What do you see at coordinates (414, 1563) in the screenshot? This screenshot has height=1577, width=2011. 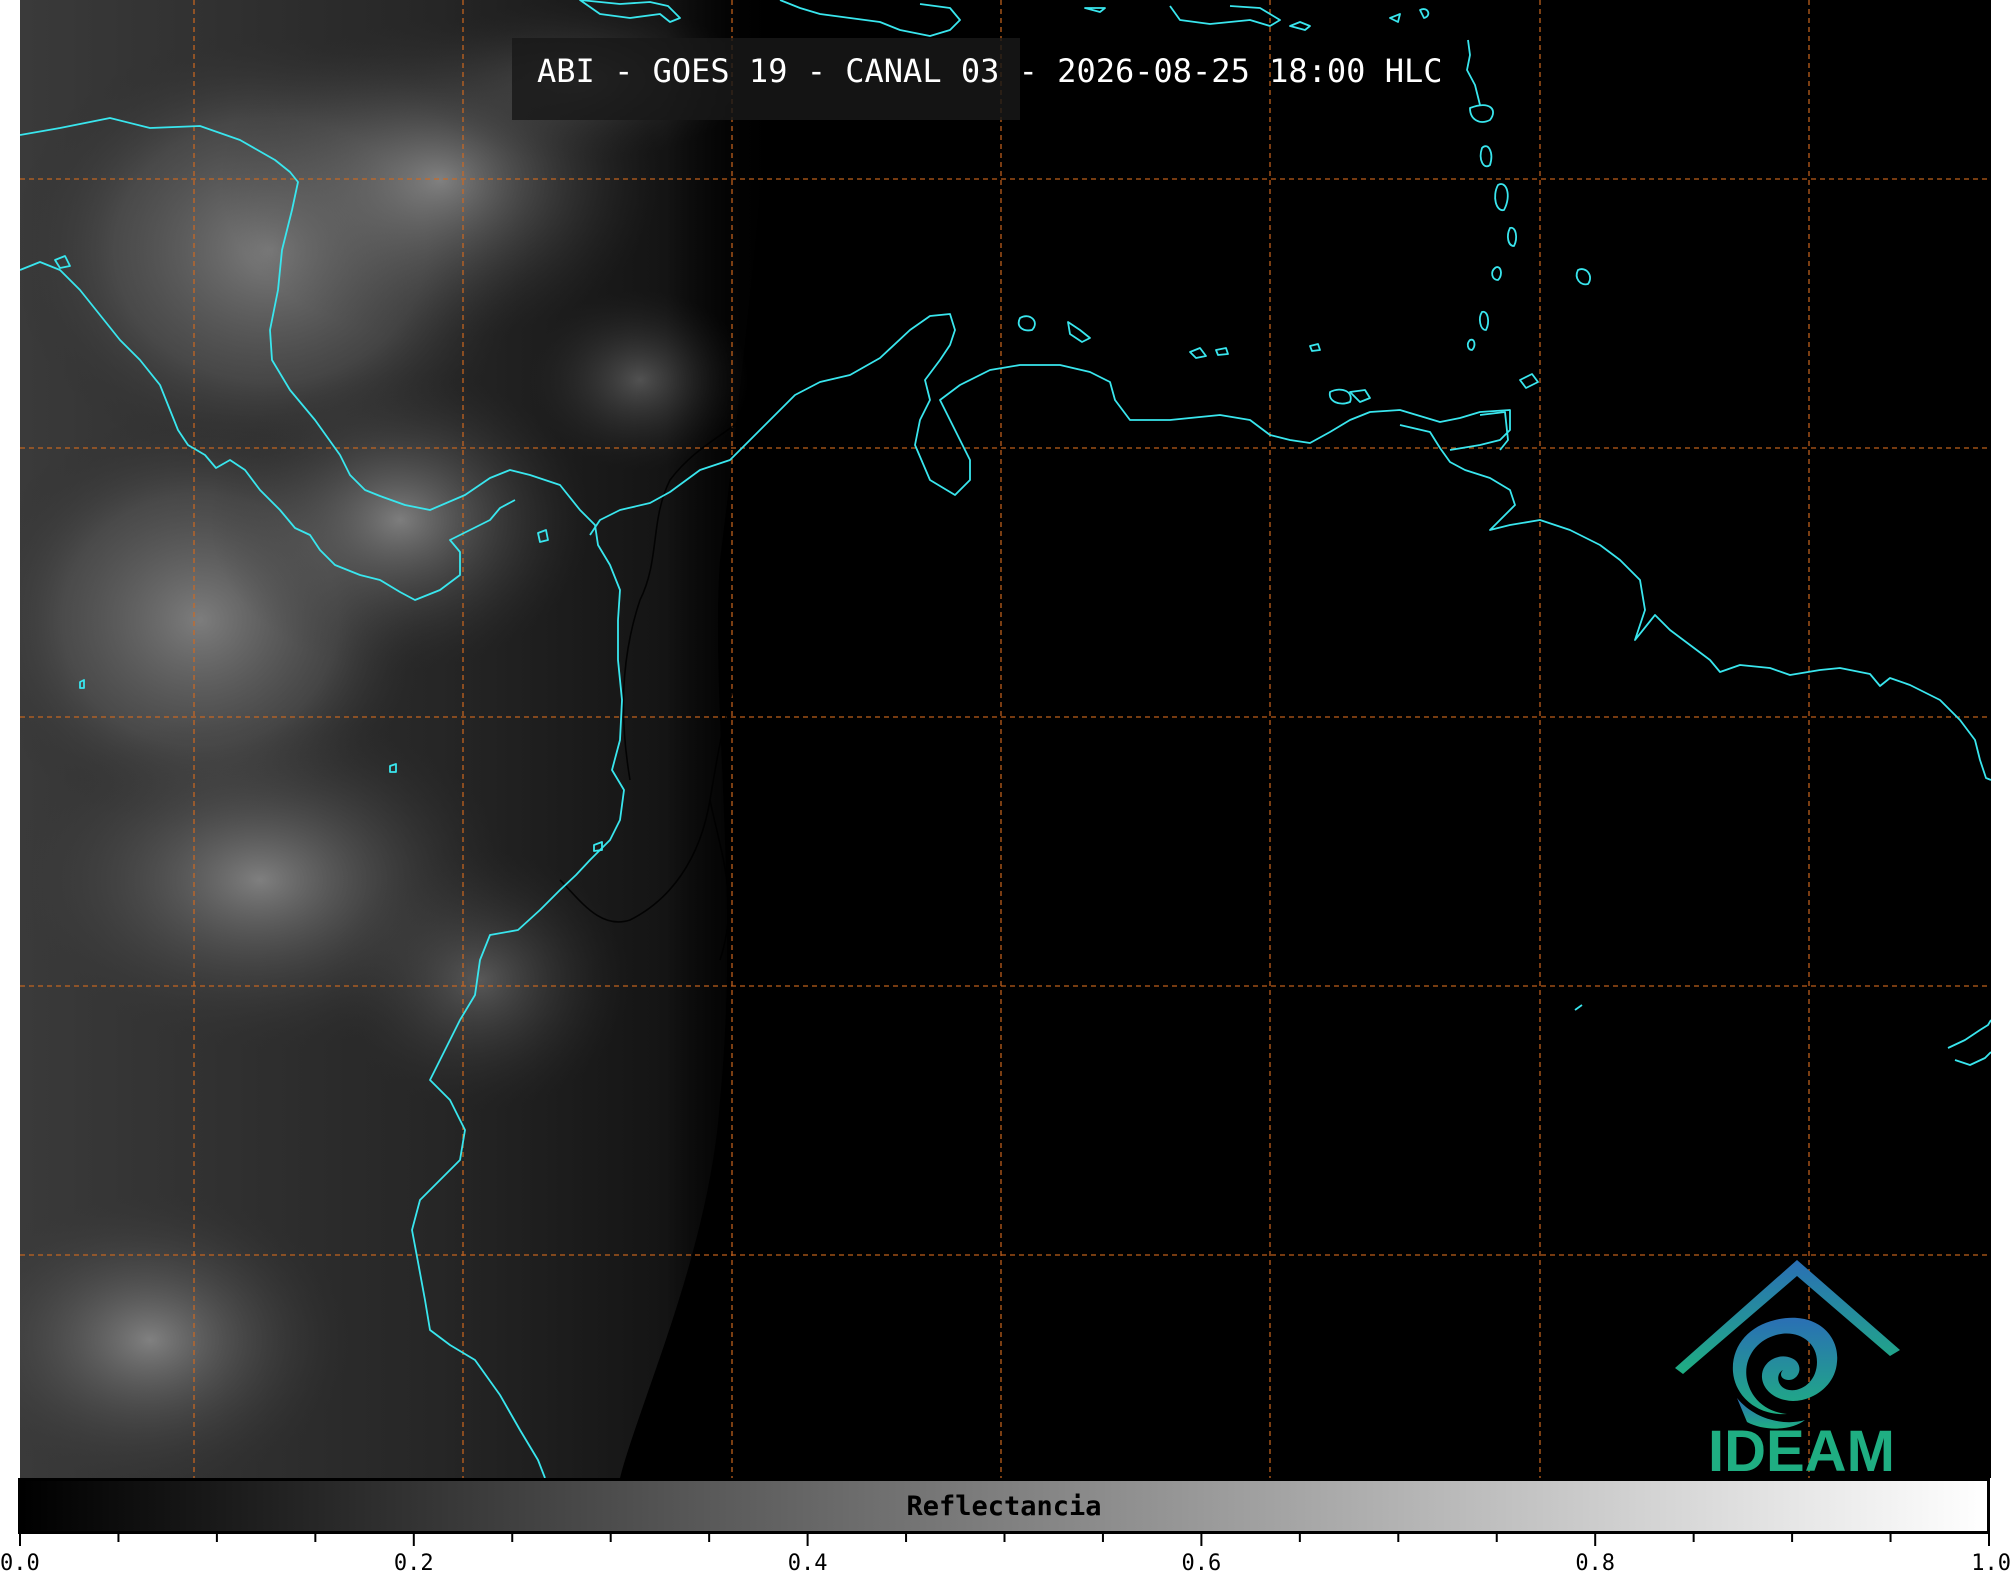 I see `colorbar-tick-label: 0.2` at bounding box center [414, 1563].